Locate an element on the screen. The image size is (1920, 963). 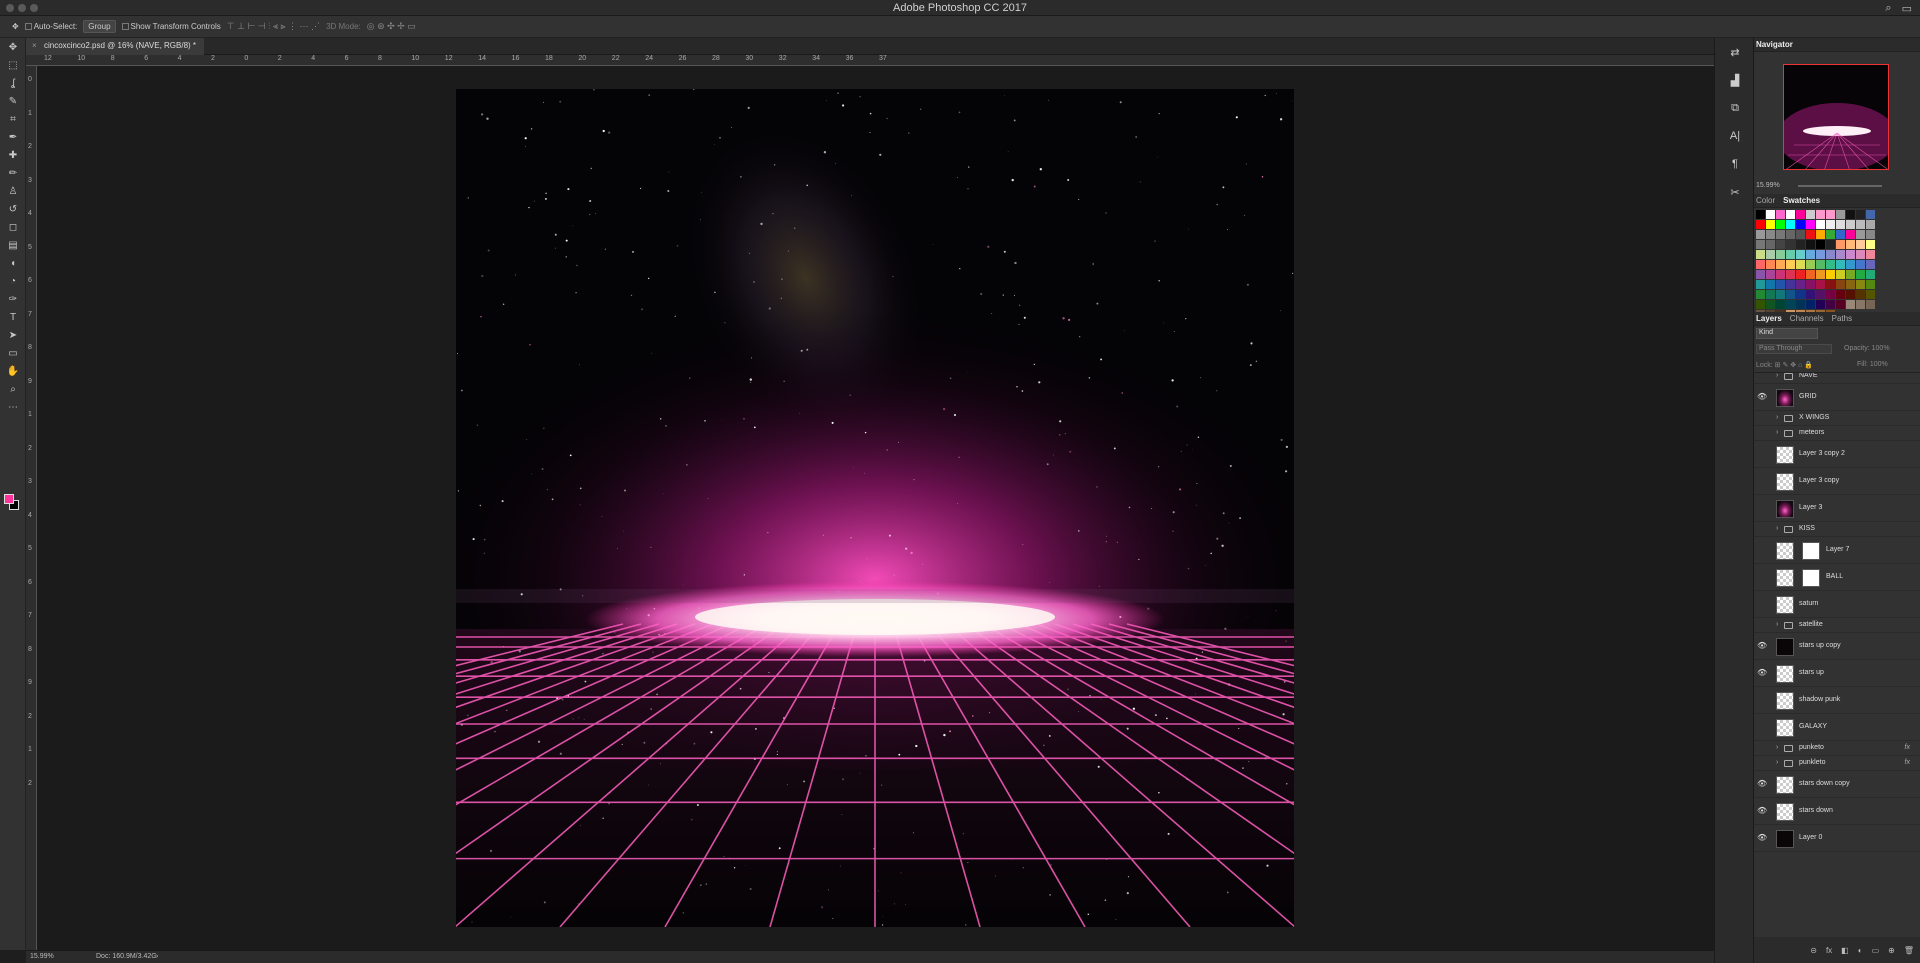
eyedropper-icon: ✒ is located at coordinates (13, 137).